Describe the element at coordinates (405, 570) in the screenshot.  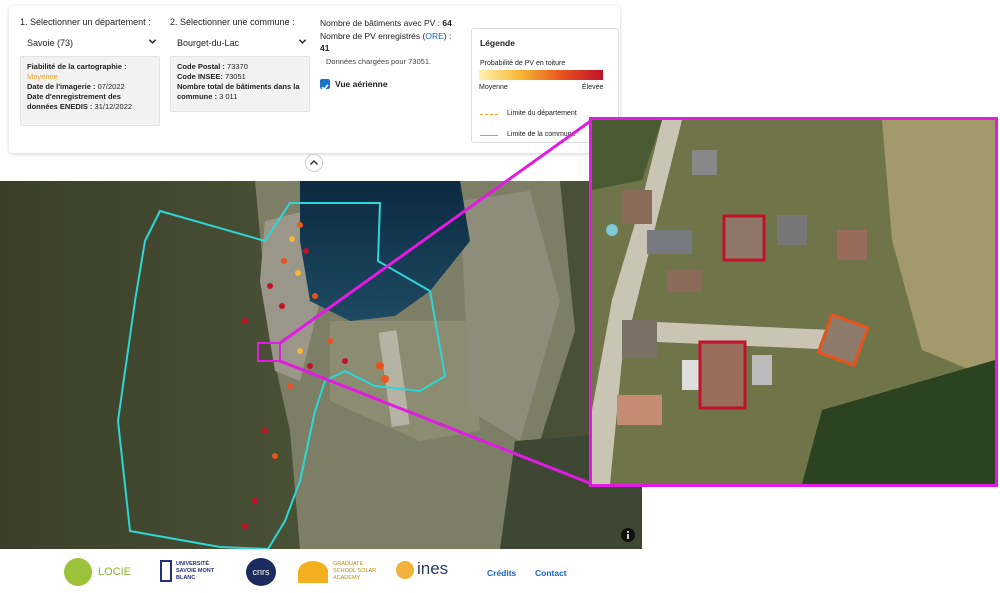
I see `ines-logo` at that location.